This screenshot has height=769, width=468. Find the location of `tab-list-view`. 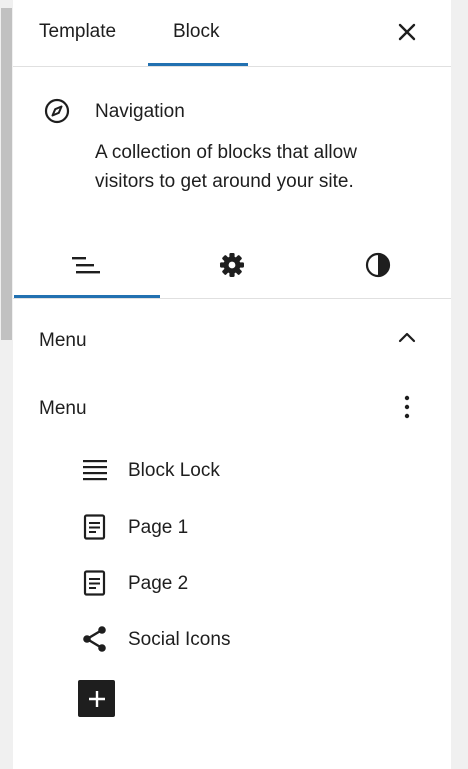

tab-list-view is located at coordinates (86, 265).